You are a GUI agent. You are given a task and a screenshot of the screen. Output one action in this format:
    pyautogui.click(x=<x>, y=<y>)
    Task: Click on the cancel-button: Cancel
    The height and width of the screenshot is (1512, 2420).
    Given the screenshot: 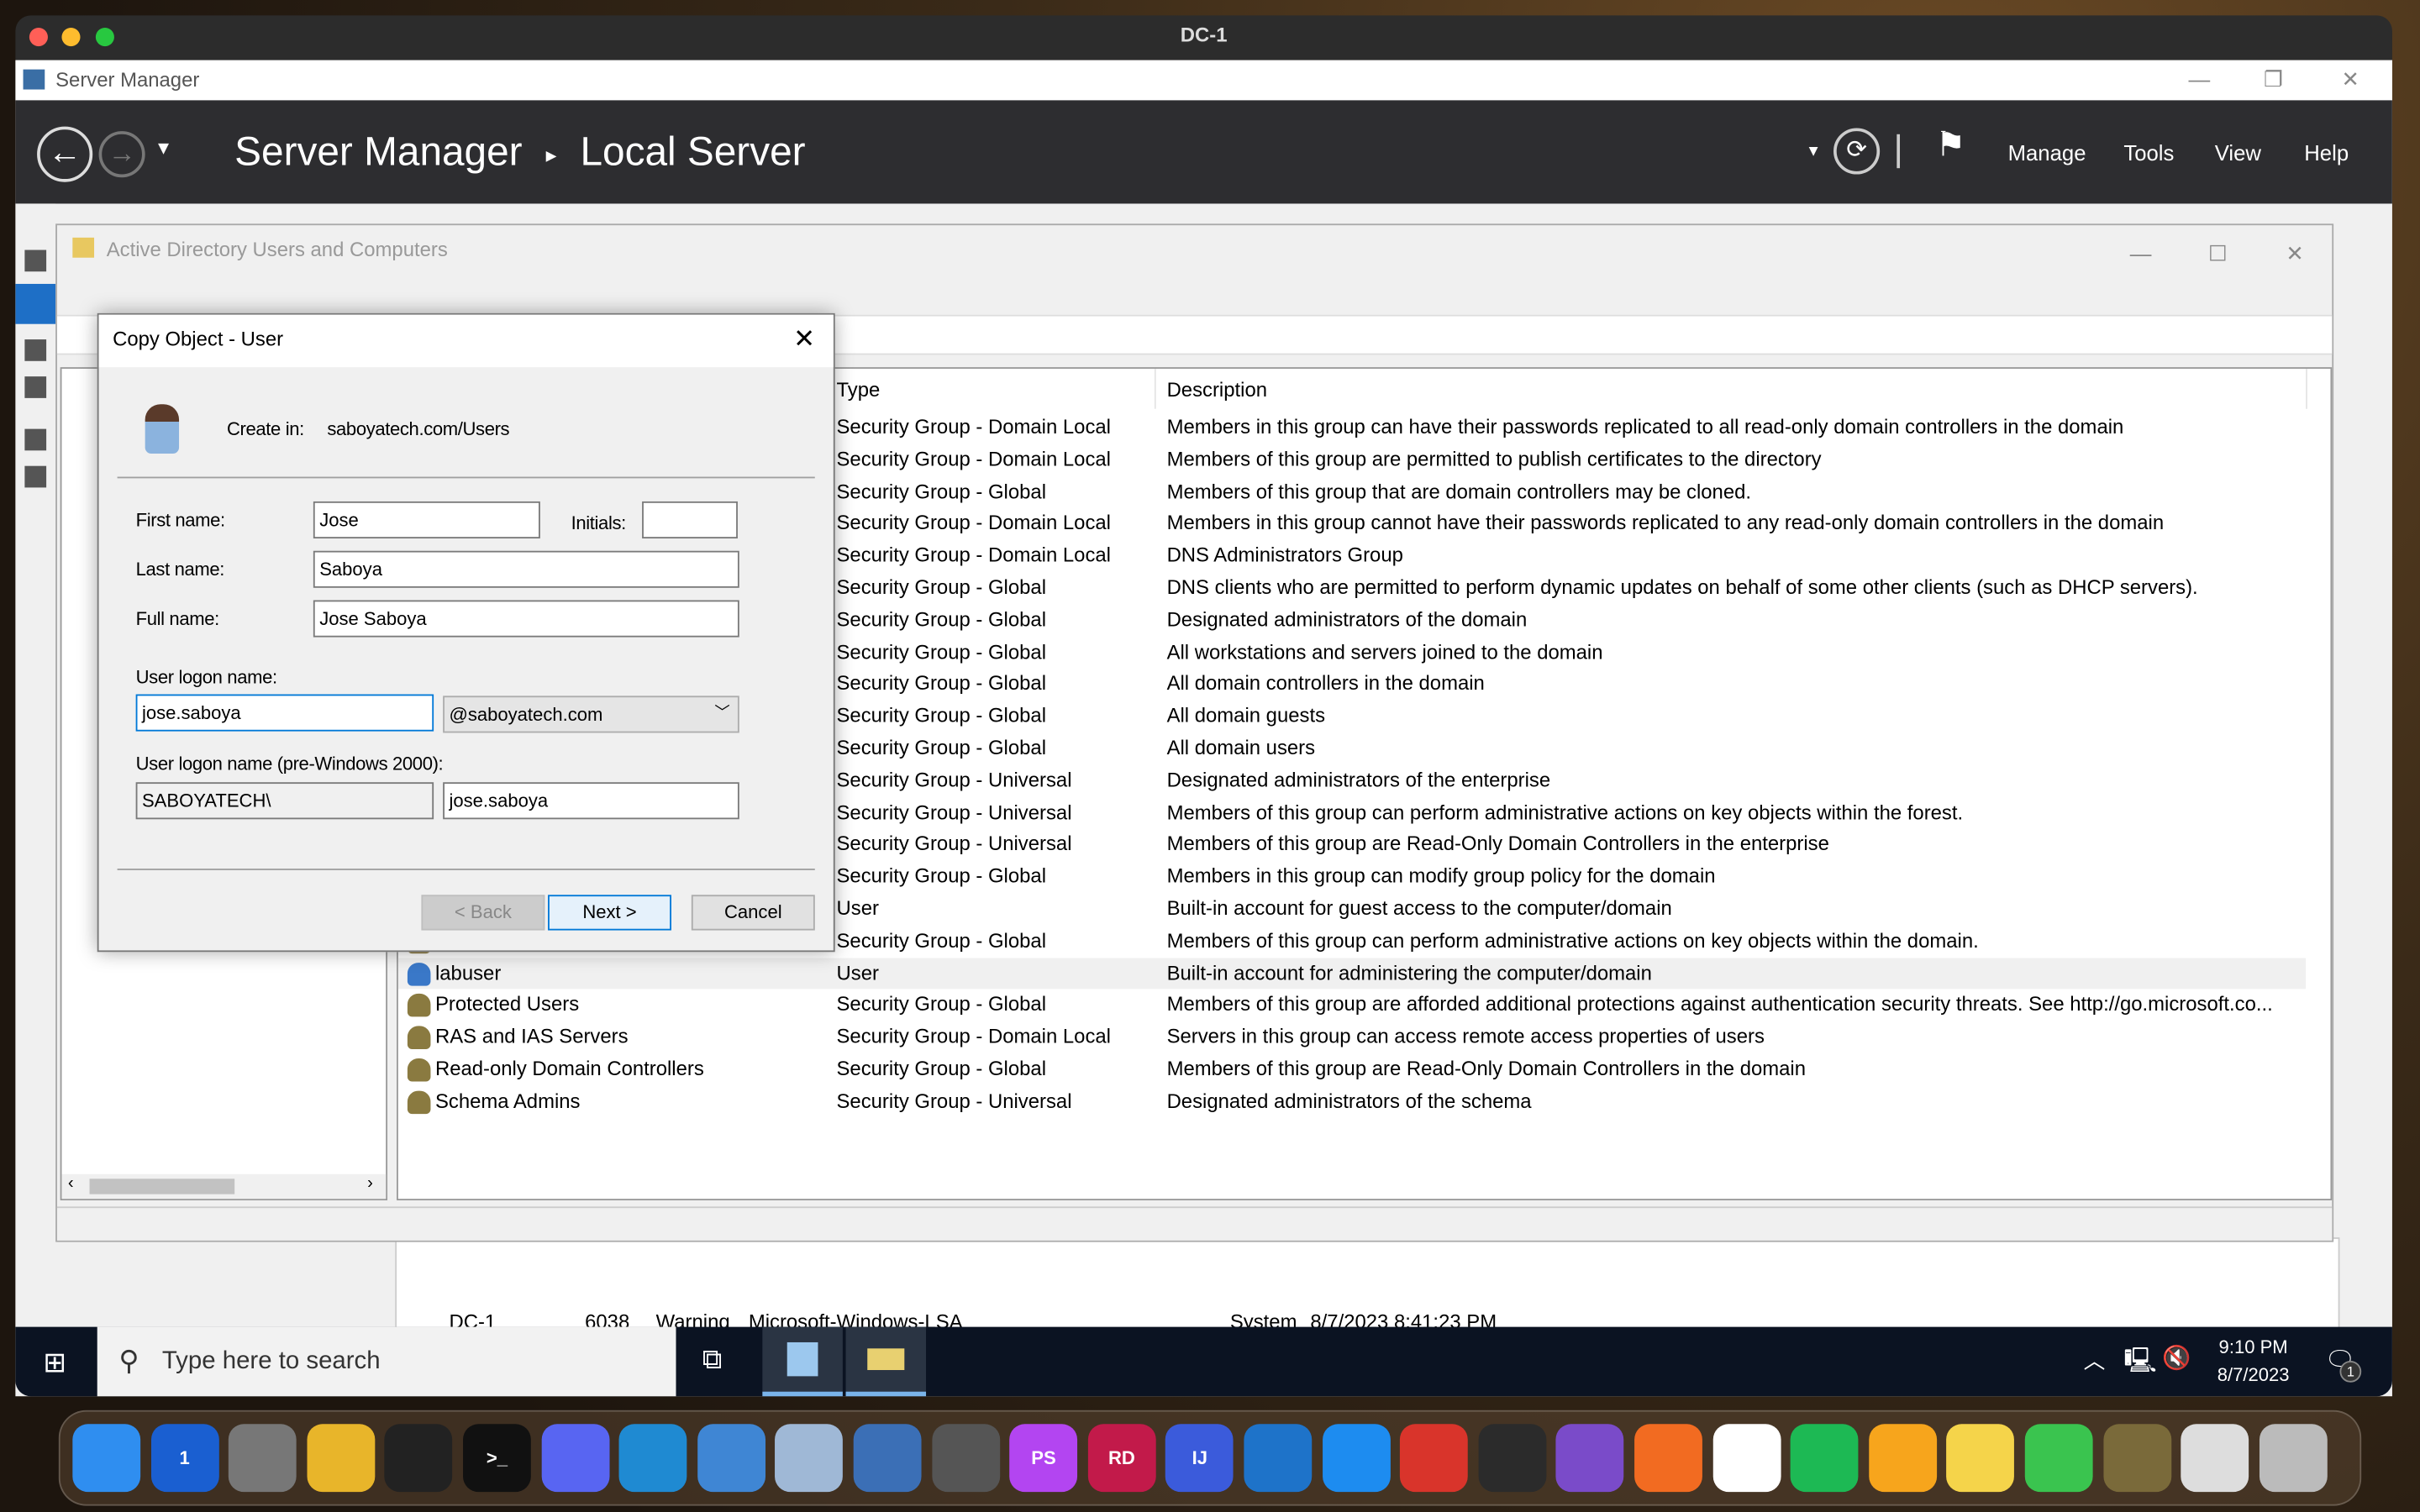 What is the action you would take?
    pyautogui.click(x=753, y=913)
    